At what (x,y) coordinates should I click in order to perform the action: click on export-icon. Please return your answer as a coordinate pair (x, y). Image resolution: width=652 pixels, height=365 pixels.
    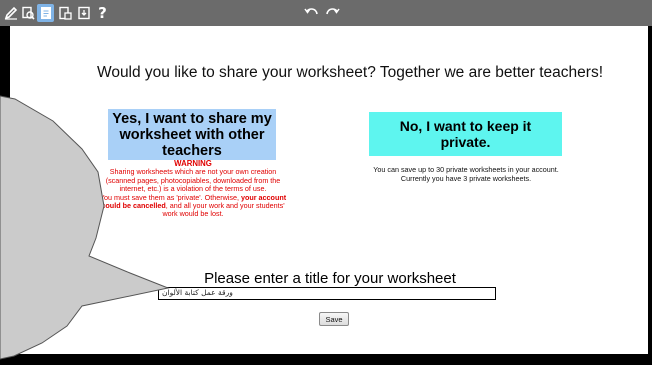
    Looking at the image, I should click on (83, 13).